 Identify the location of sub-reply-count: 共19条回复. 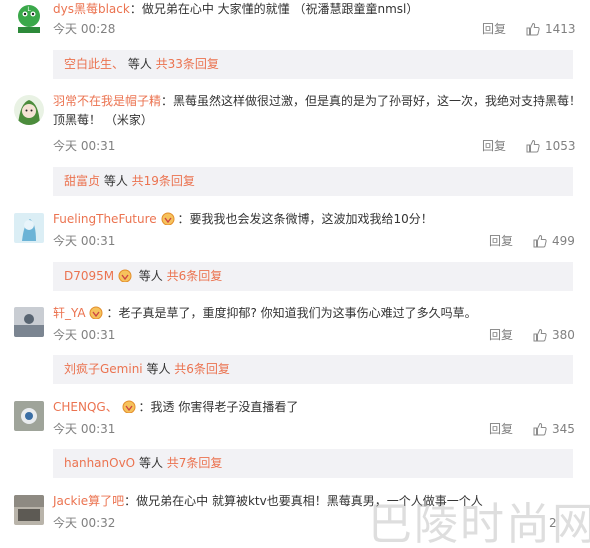
(163, 181).